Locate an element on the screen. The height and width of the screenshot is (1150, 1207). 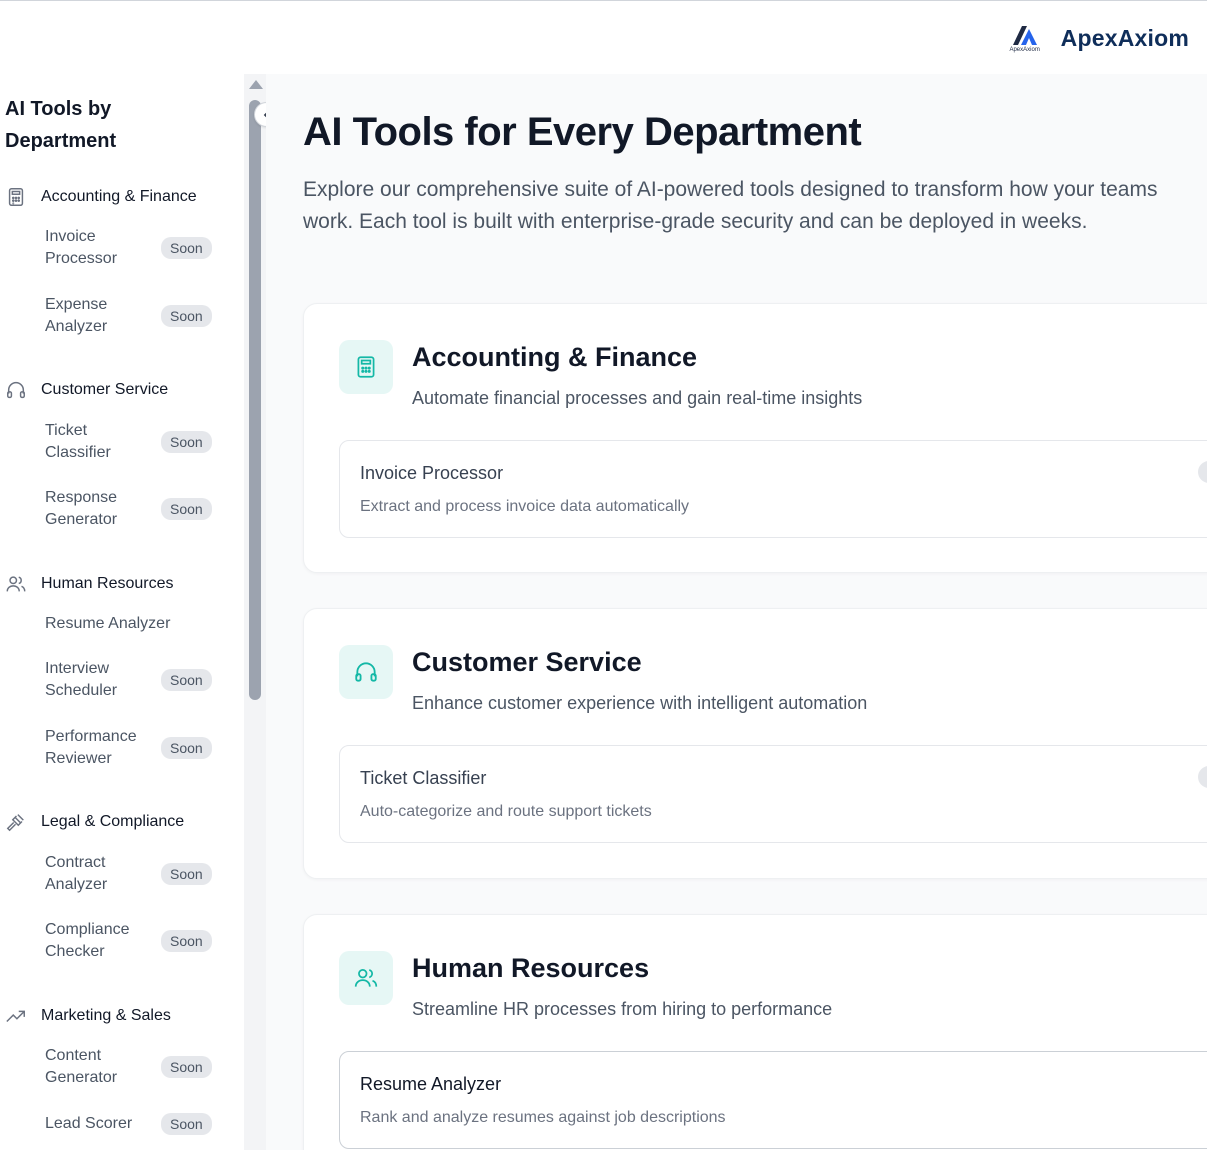
sidebar-item-label: Compliance Checker is located at coordinates (87, 940).